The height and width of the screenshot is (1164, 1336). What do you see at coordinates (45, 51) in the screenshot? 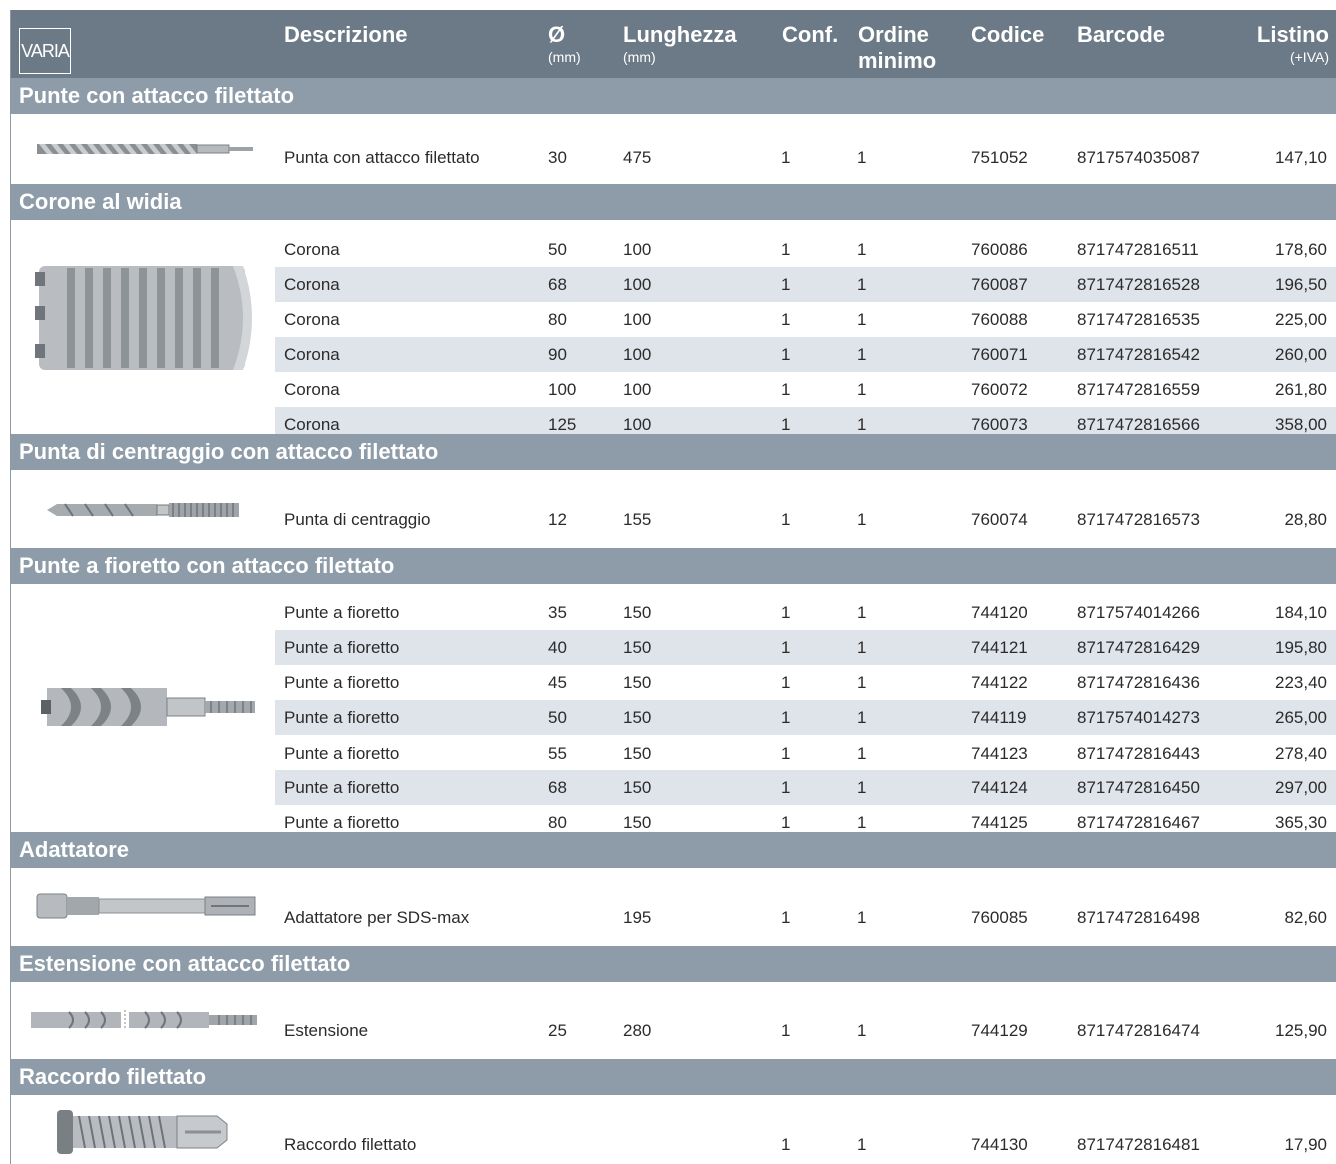
I see `category-badge: VARIA` at bounding box center [45, 51].